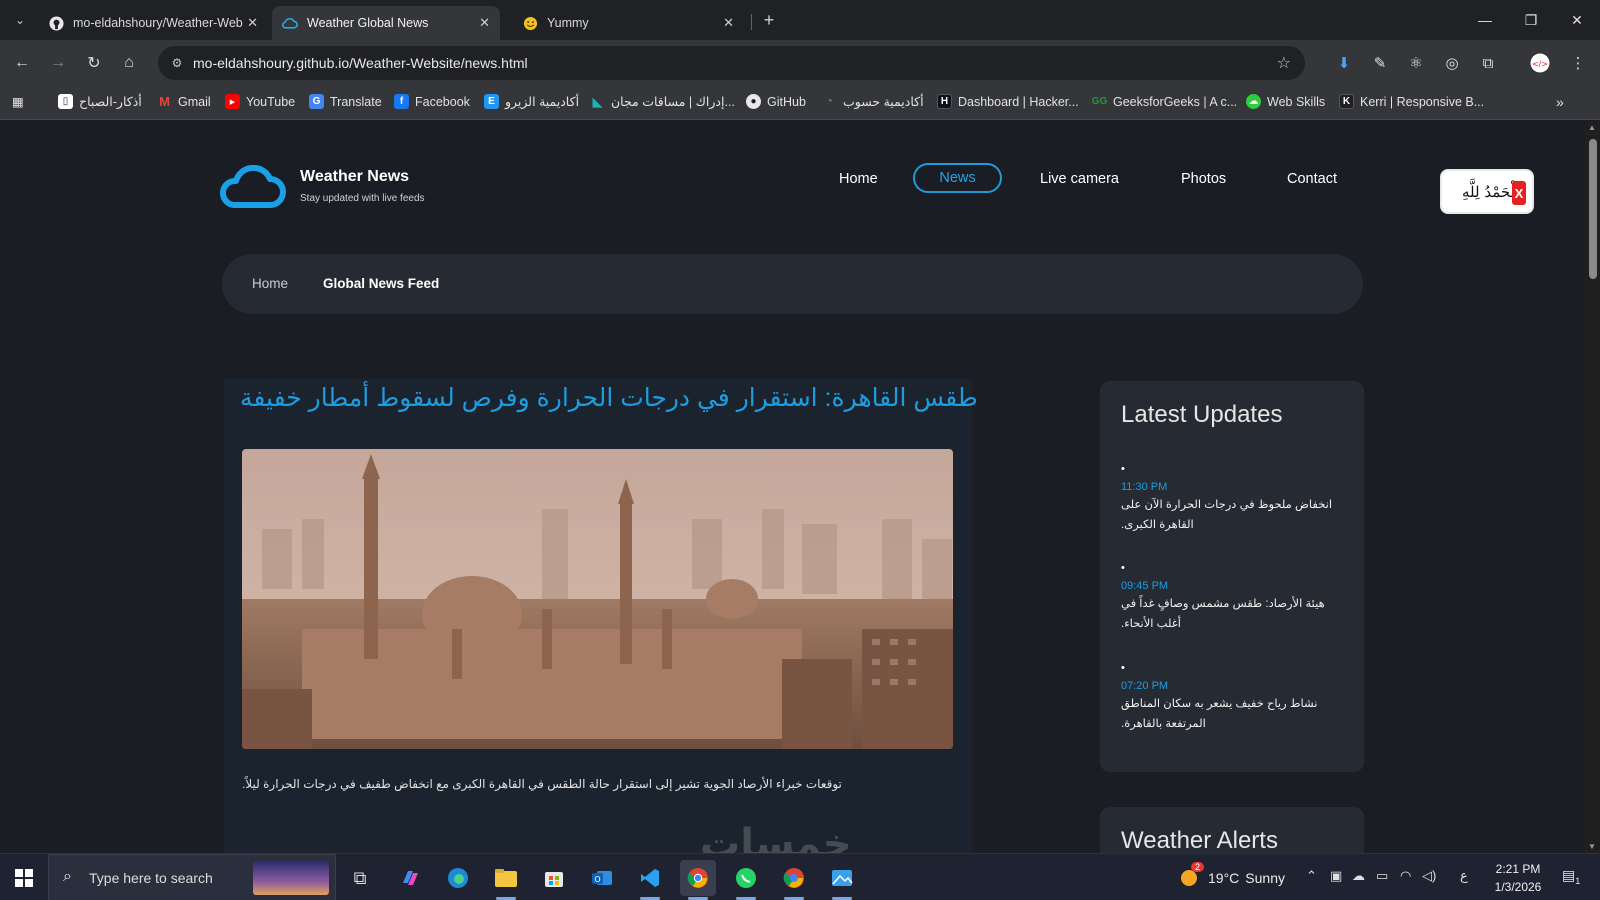 This screenshot has width=1600, height=900. What do you see at coordinates (597, 101) in the screenshot?
I see `edraak-icon: ◣` at bounding box center [597, 101].